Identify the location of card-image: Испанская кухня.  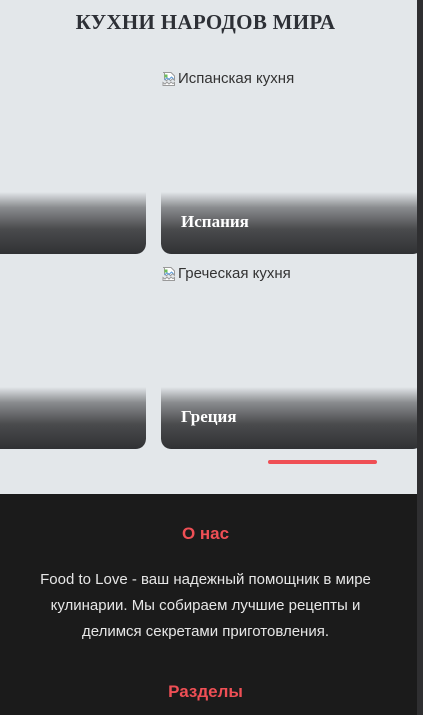
(227, 78).